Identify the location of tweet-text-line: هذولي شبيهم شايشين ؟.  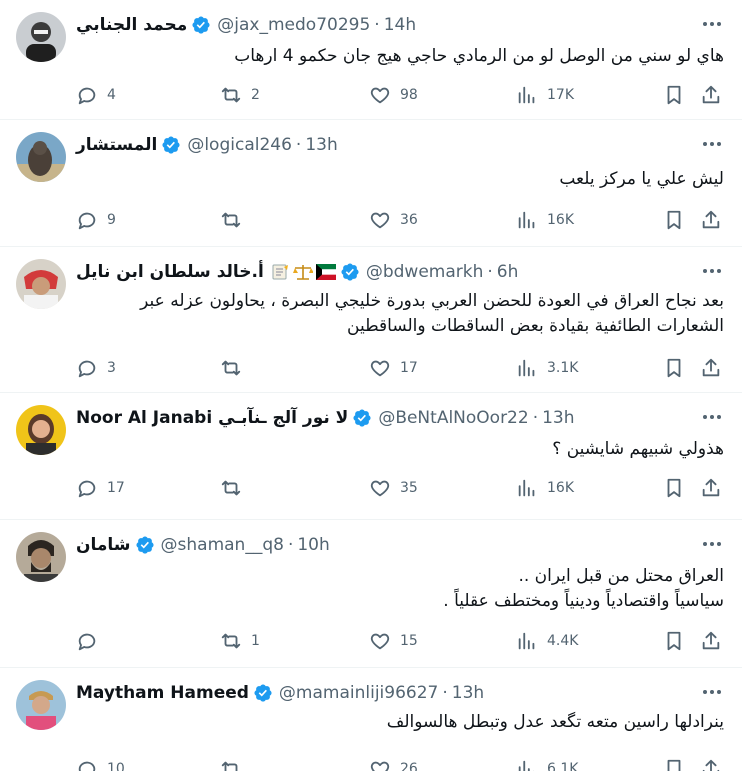
(638, 449).